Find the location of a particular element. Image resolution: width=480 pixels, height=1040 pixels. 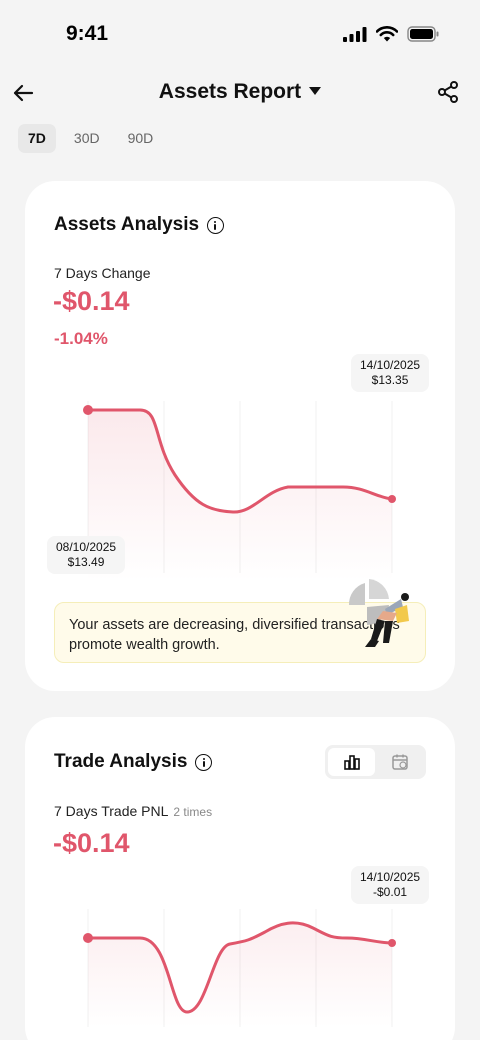

assets-analysis-heading: Assets Analysis is located at coordinates (139, 225).